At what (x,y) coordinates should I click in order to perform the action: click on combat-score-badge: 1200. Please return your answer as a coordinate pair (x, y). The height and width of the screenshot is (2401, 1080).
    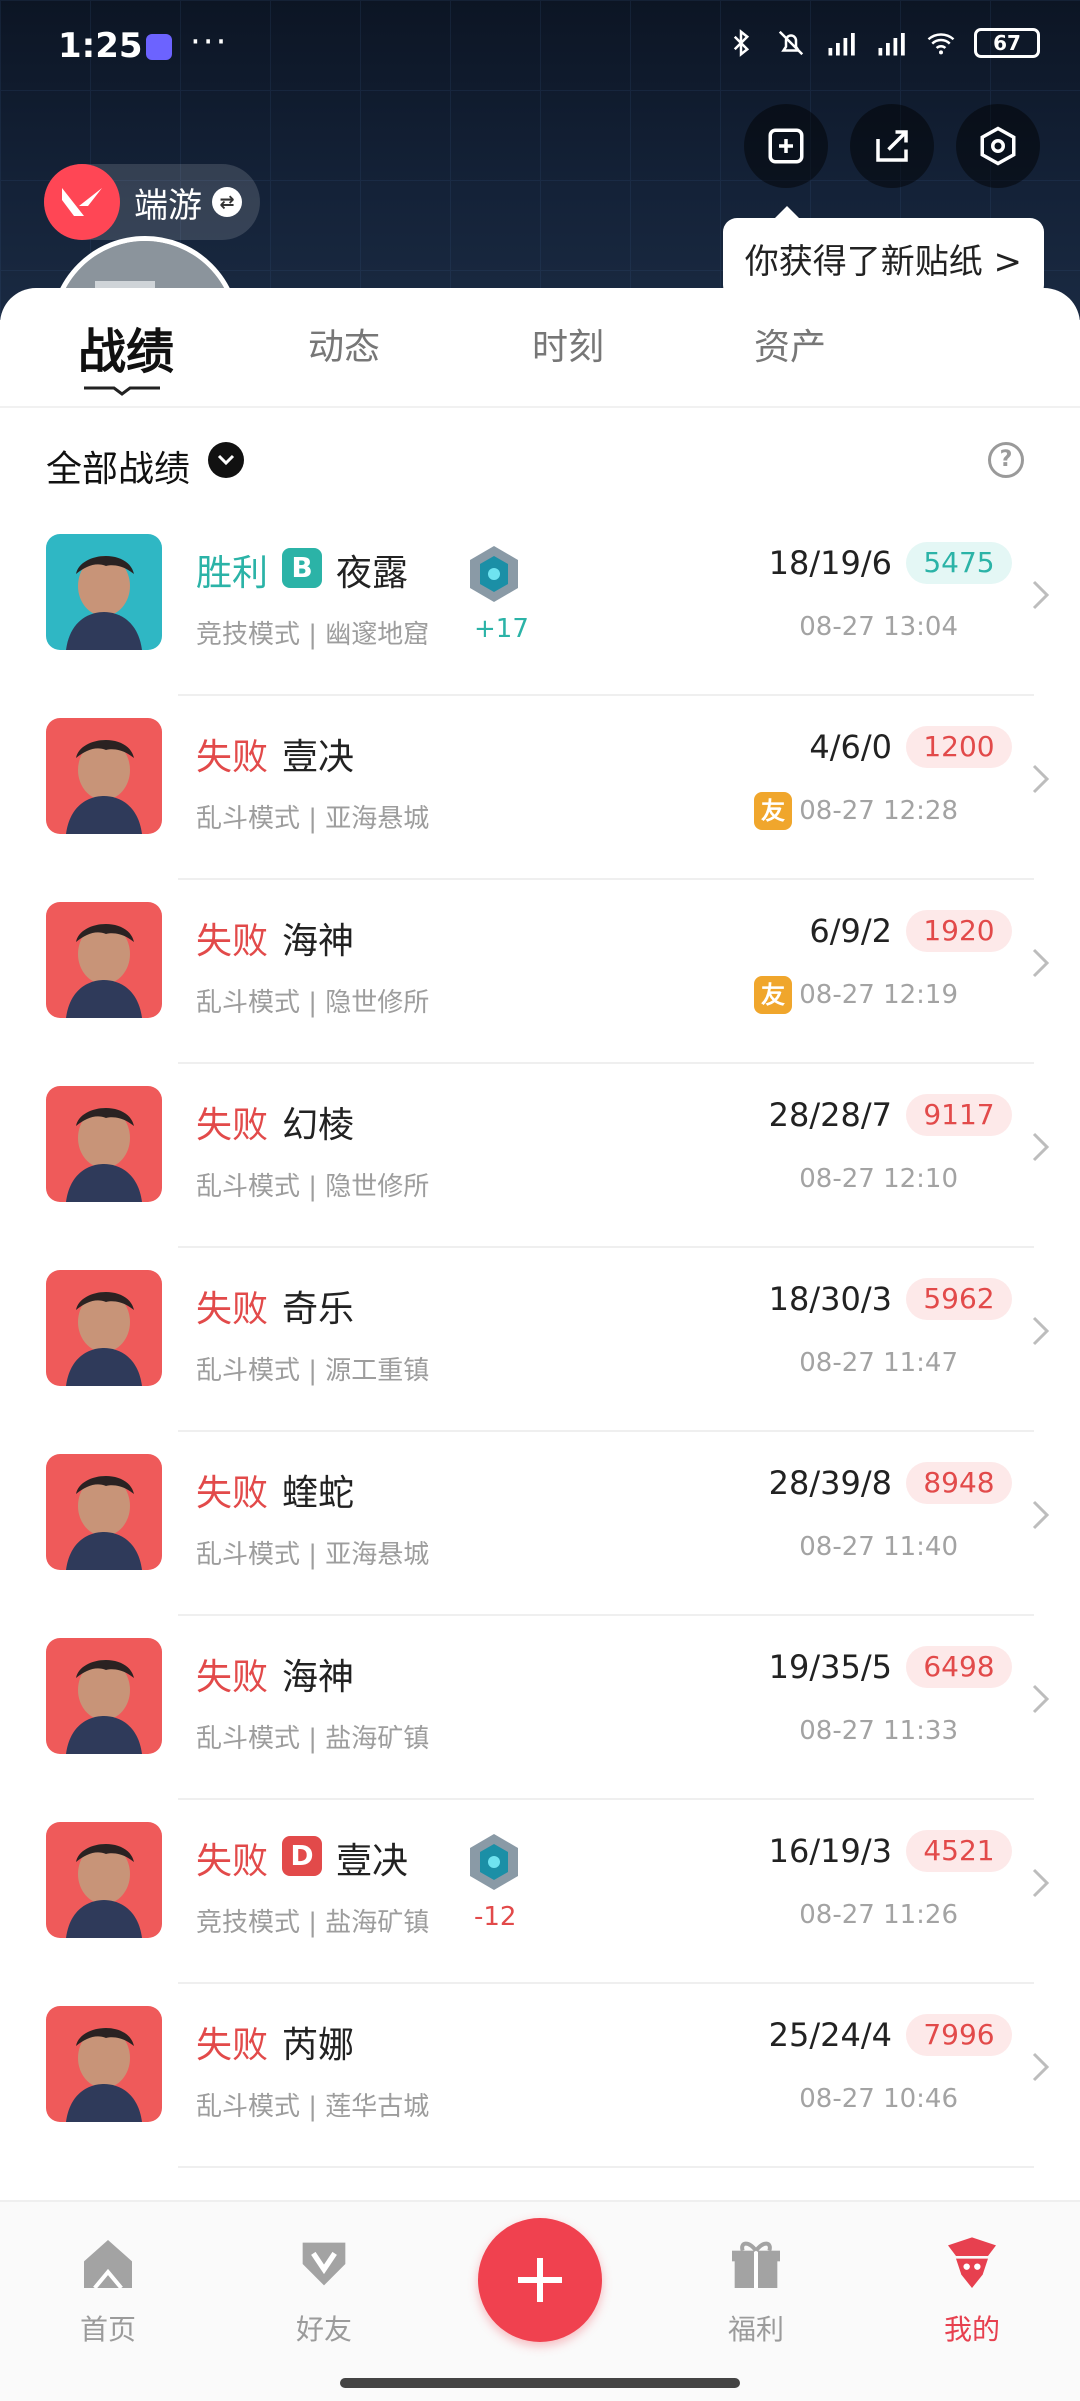
    Looking at the image, I should click on (959, 747).